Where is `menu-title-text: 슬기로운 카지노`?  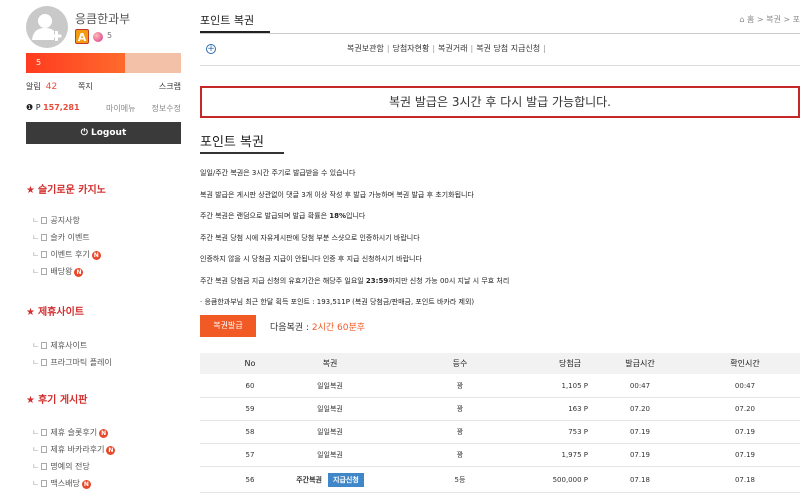 menu-title-text: 슬기로운 카지노 is located at coordinates (71, 190).